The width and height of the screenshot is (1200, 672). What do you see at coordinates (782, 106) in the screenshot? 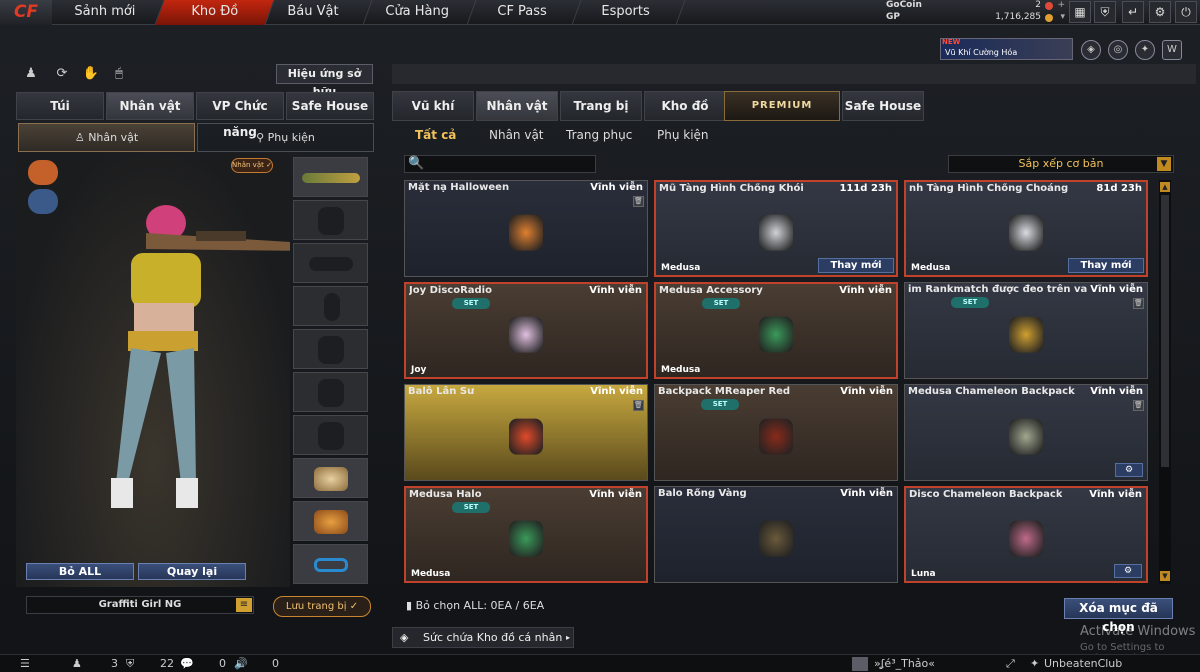
I see `tab-premium: PREMIUM` at bounding box center [782, 106].